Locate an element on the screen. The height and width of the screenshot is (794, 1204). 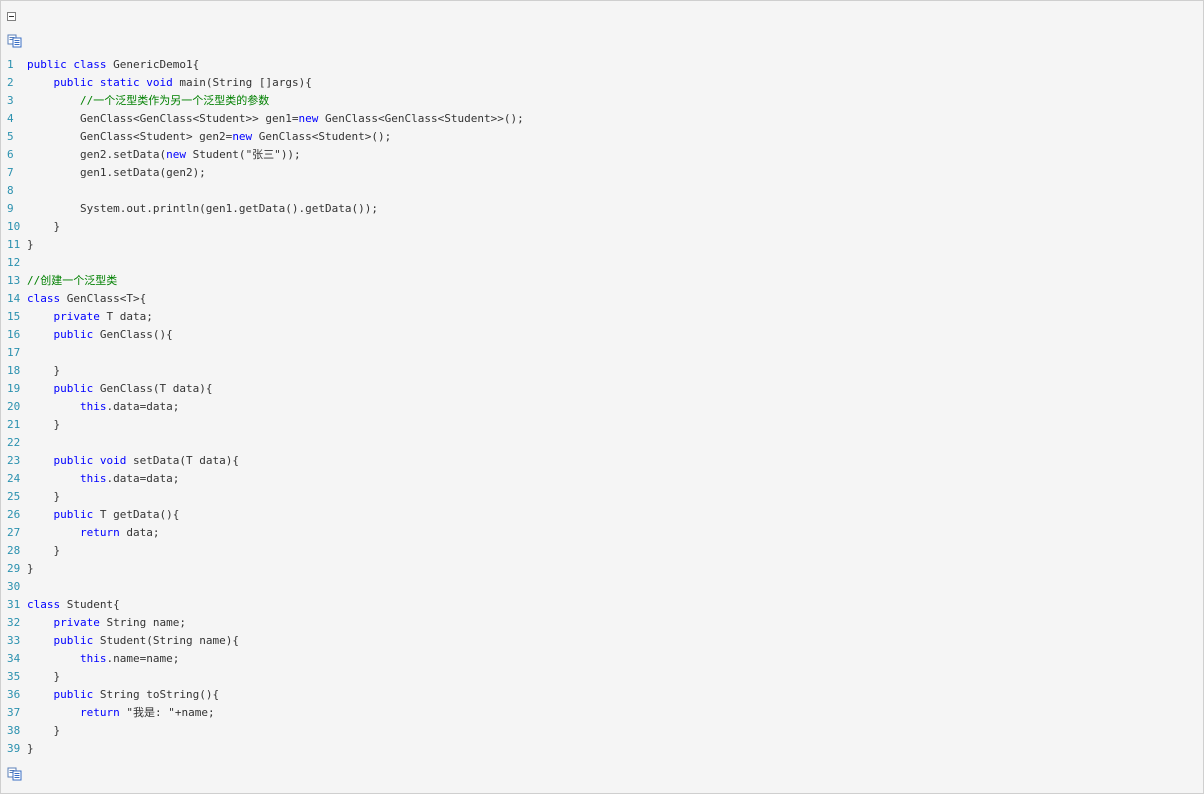
line-number: 16 is located at coordinates (14, 334).